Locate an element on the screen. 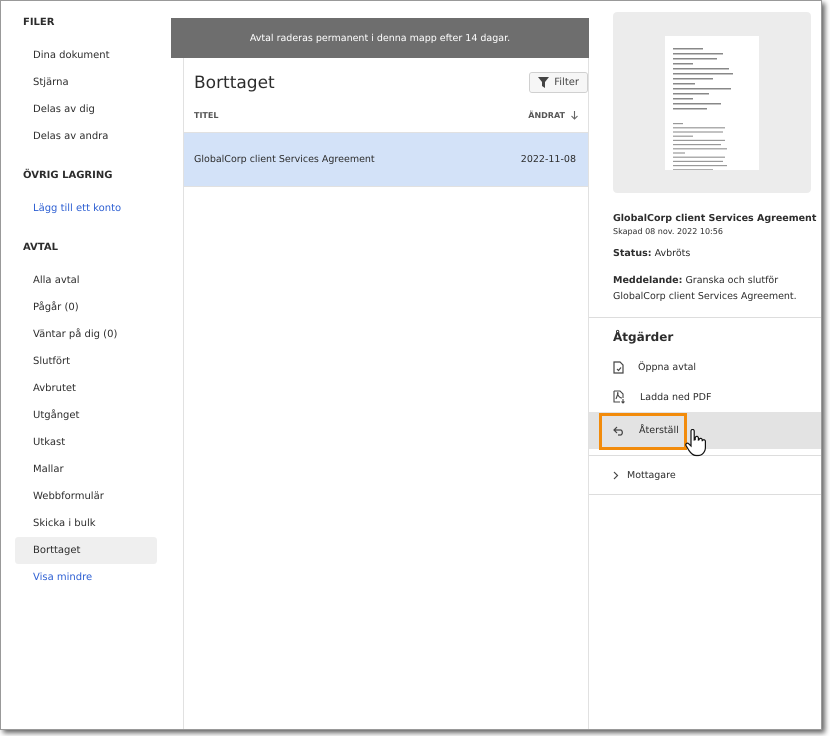 This screenshot has width=830, height=736. filter-button: Filter is located at coordinates (558, 82).